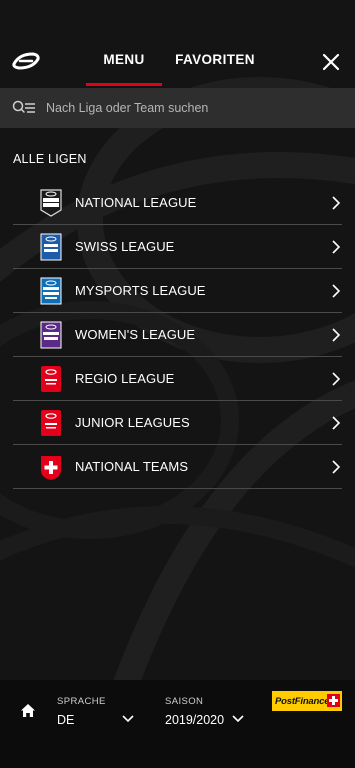  I want to click on mysports-league-logo-icon, so click(51, 290).